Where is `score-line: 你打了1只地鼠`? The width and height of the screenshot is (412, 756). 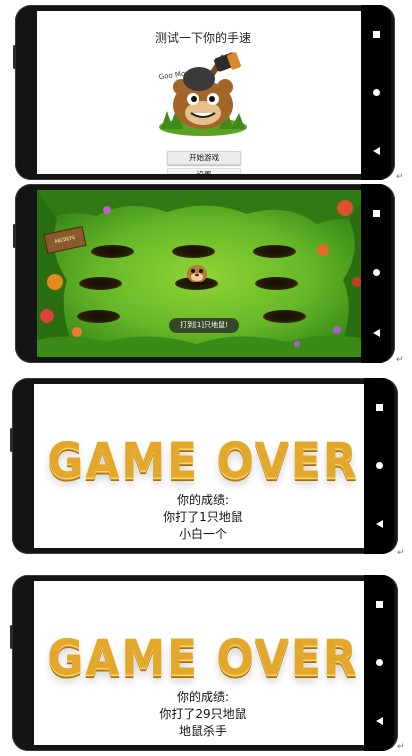
score-line: 你打了1只地鼠 is located at coordinates (203, 517).